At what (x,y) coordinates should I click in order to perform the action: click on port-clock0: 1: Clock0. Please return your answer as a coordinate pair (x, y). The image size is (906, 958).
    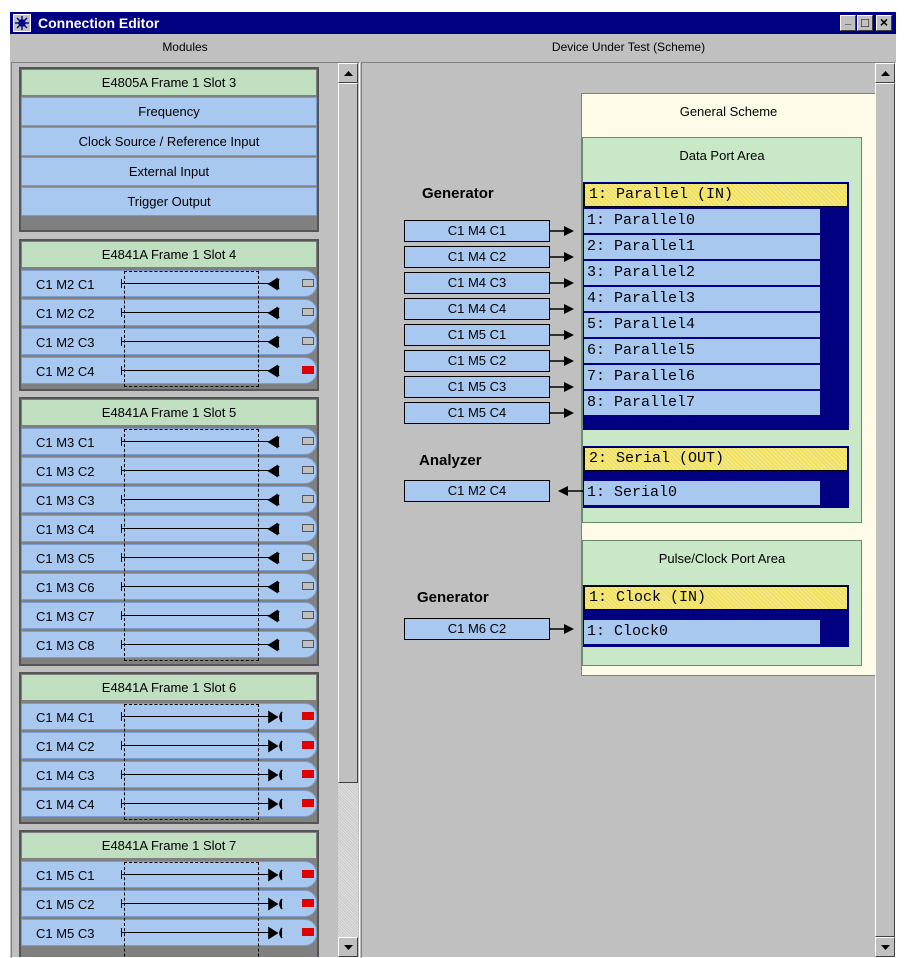
    Looking at the image, I should click on (702, 632).